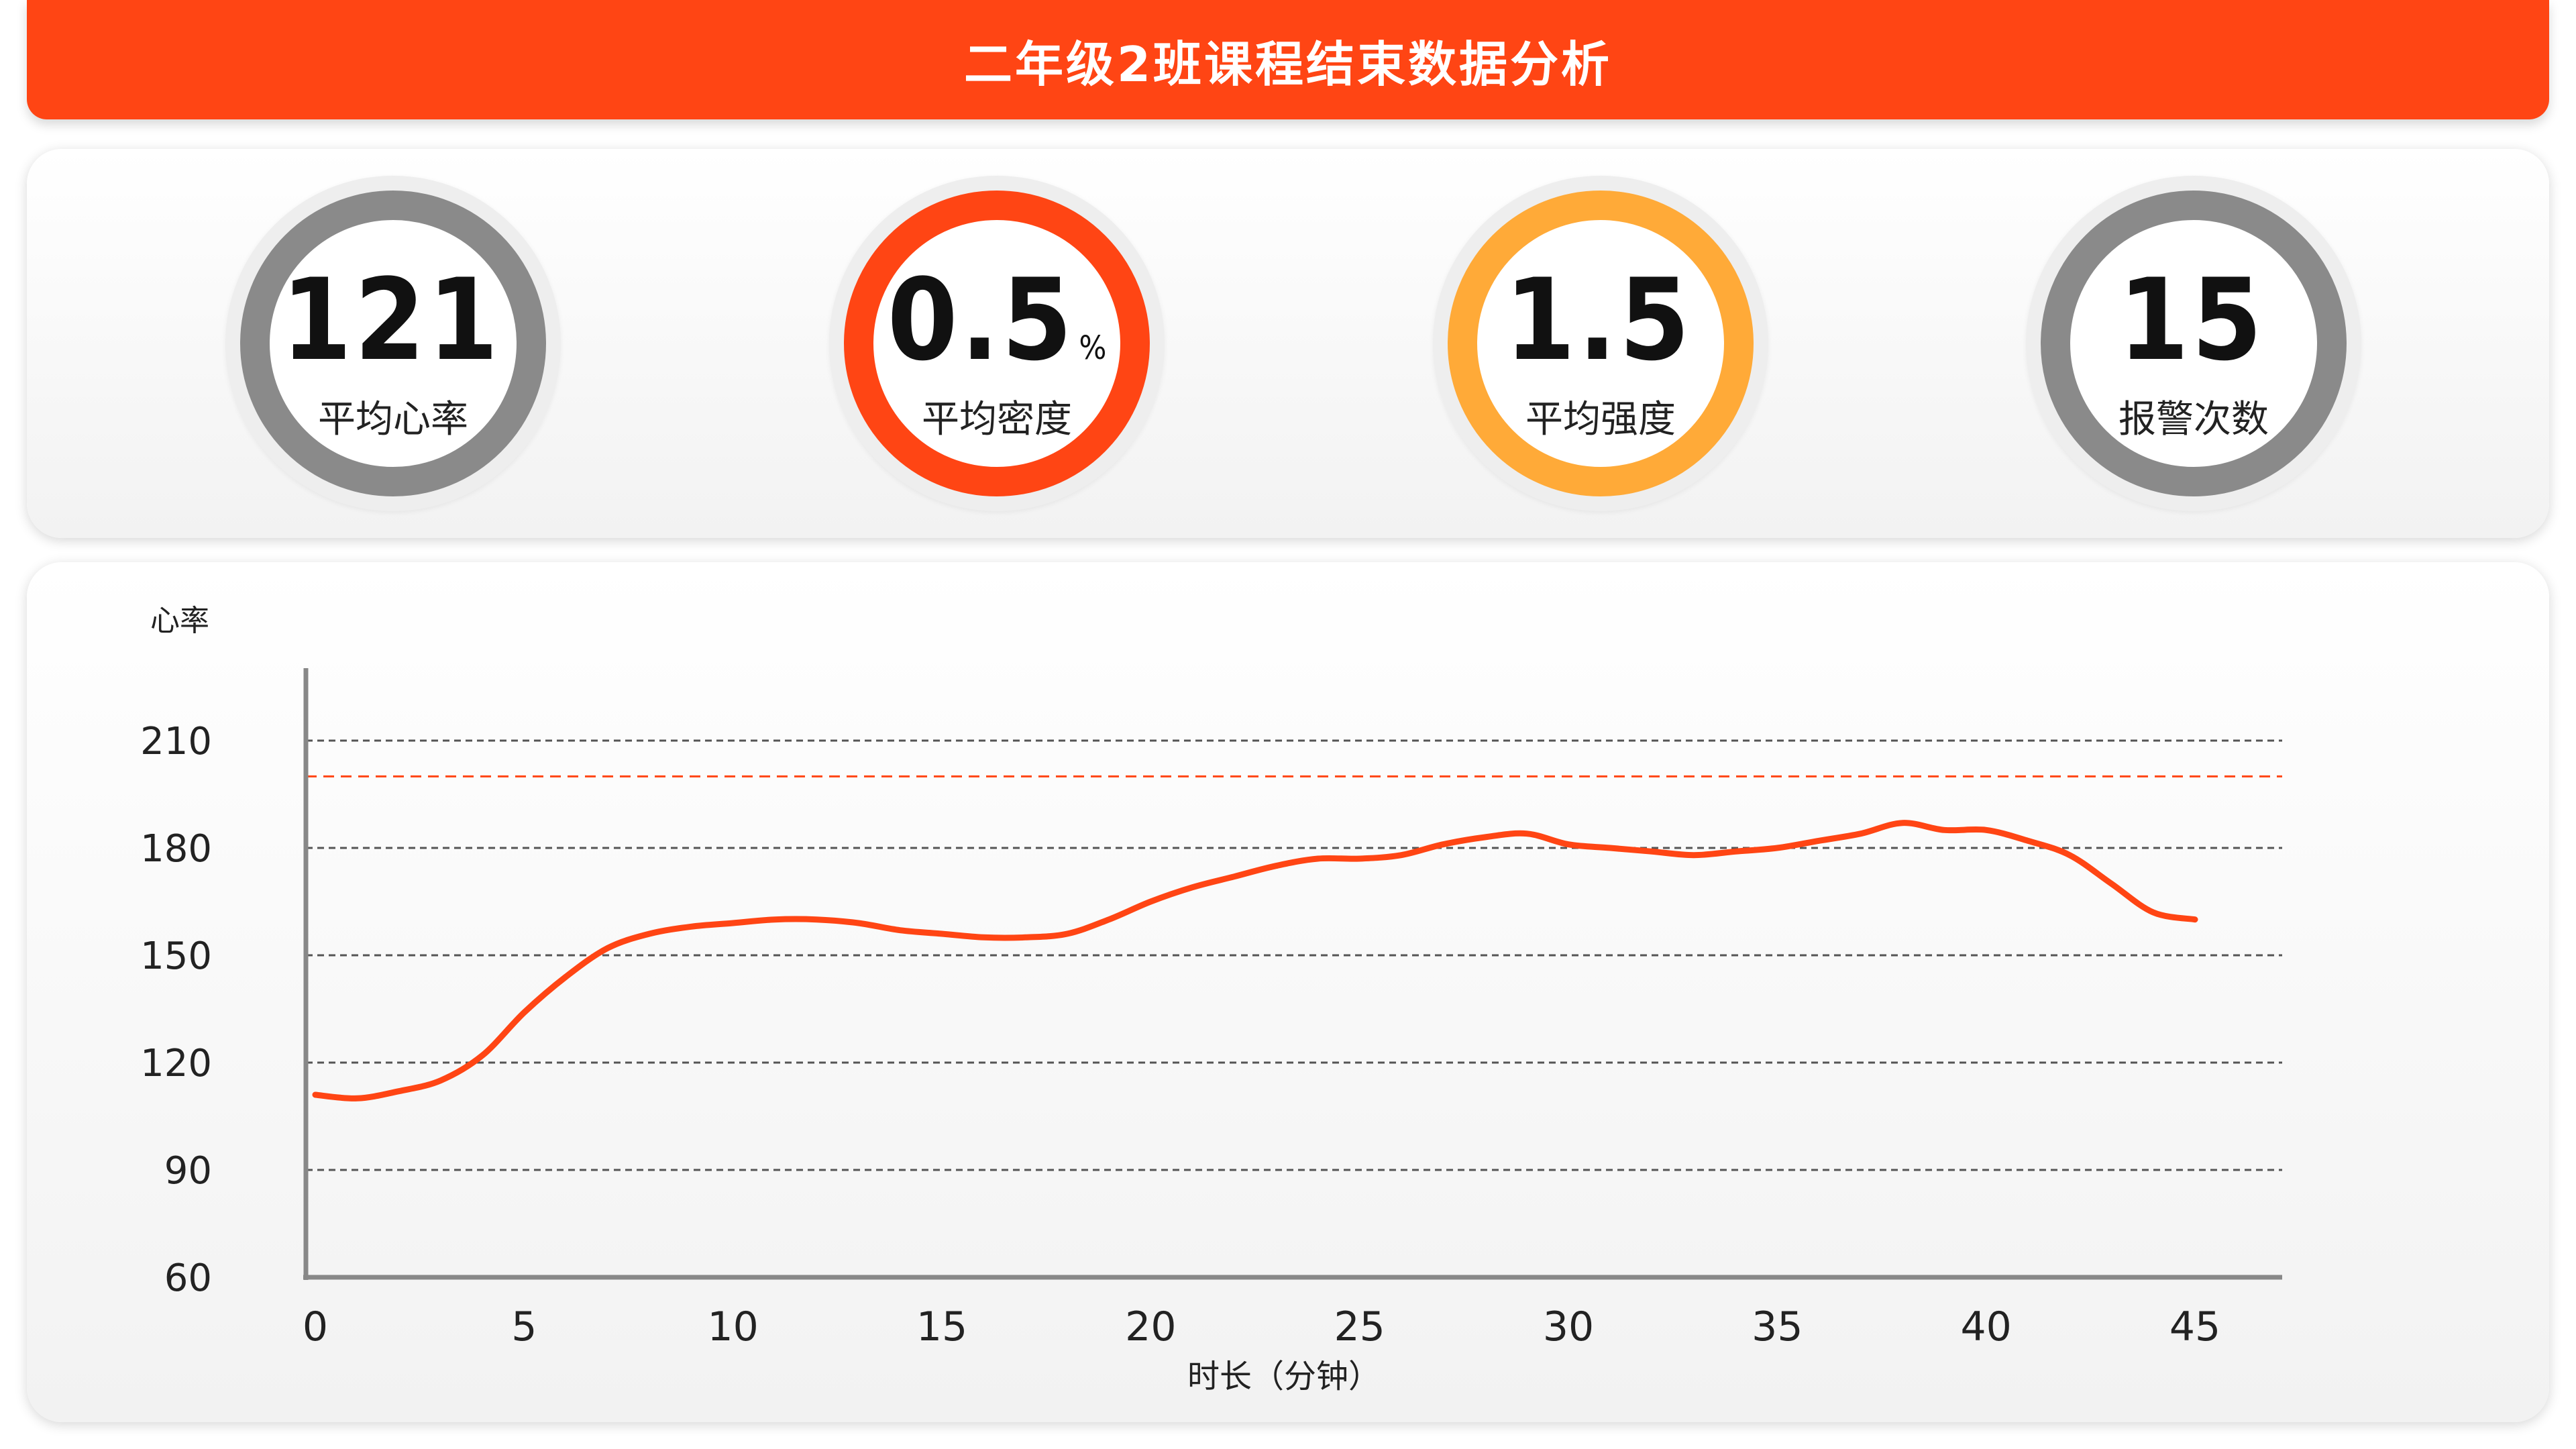 Image resolution: width=2576 pixels, height=1449 pixels. What do you see at coordinates (1985, 1326) in the screenshot?
I see `x-tick-label: 40` at bounding box center [1985, 1326].